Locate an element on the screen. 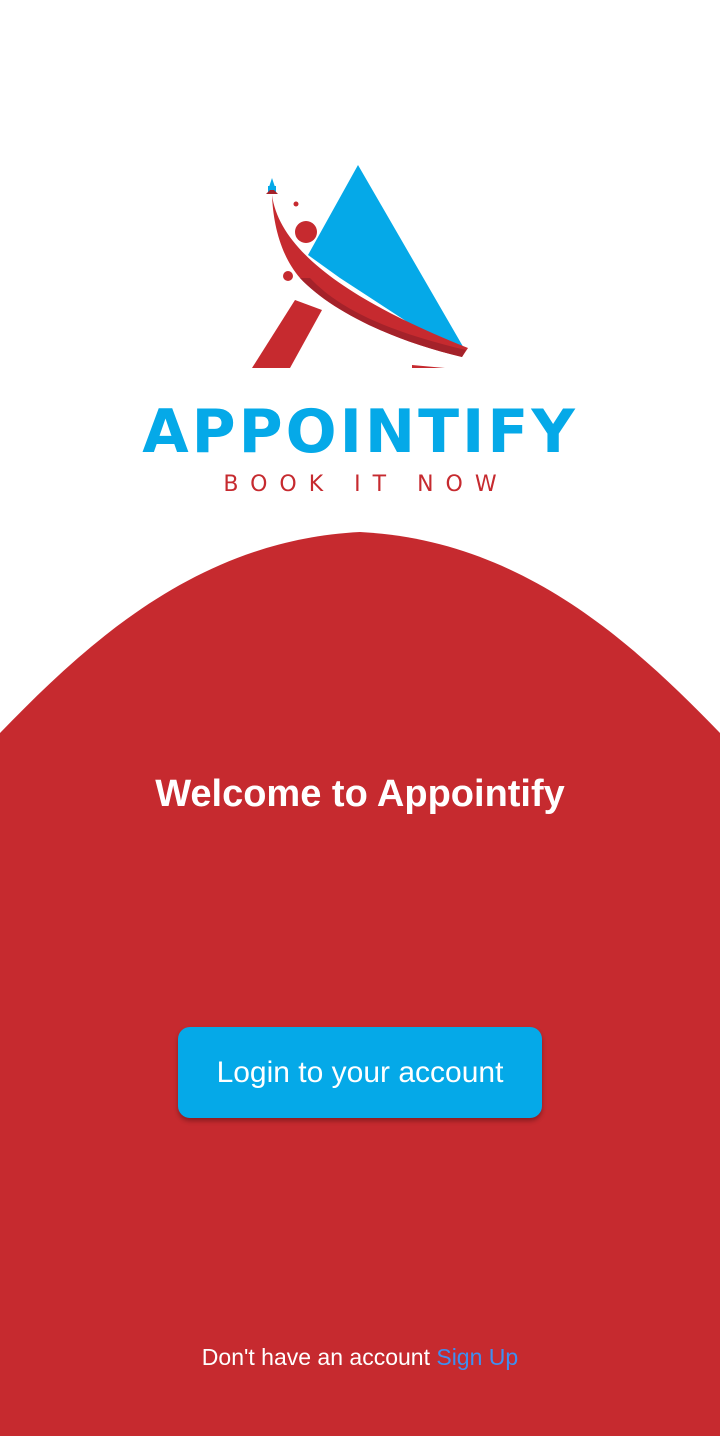 This screenshot has width=720, height=1436. logo-dot-small is located at coordinates (296, 204).